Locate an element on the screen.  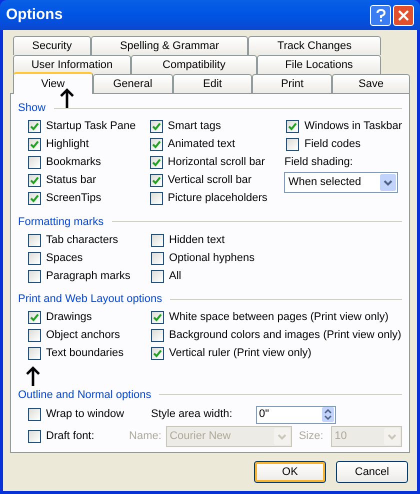
tab: Track Changes is located at coordinates (314, 45).